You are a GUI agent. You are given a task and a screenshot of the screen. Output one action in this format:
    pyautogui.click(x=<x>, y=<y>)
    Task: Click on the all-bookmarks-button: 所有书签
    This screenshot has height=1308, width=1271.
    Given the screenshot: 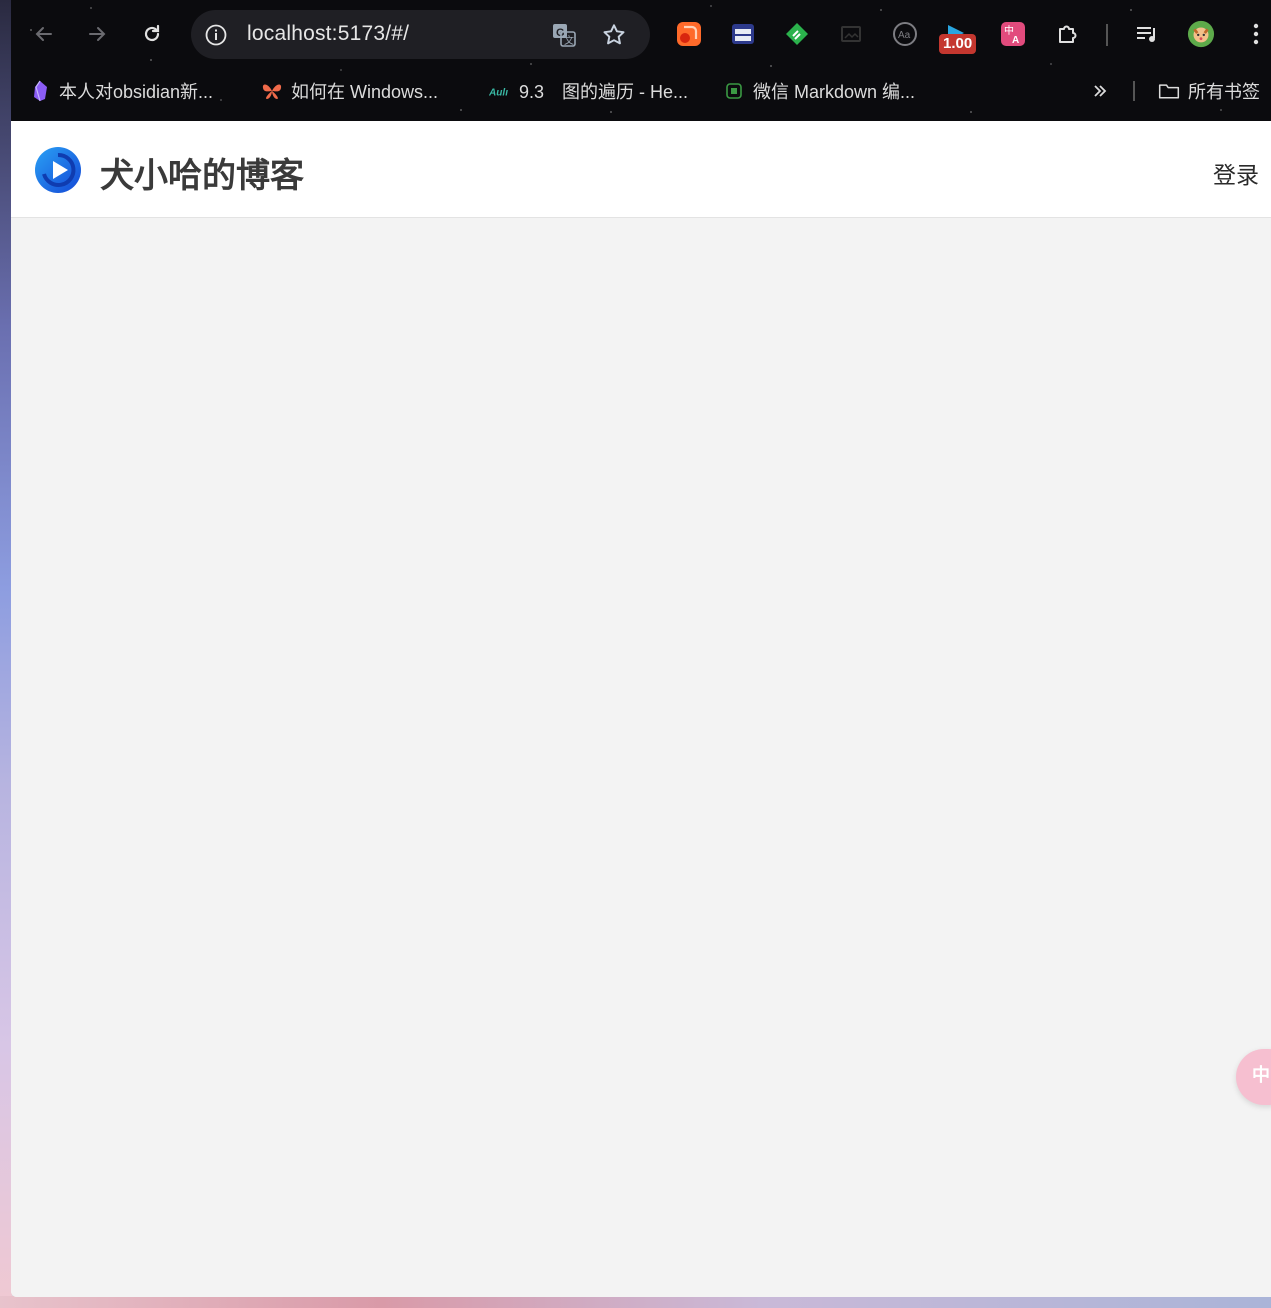 What is the action you would take?
    pyautogui.click(x=1209, y=91)
    